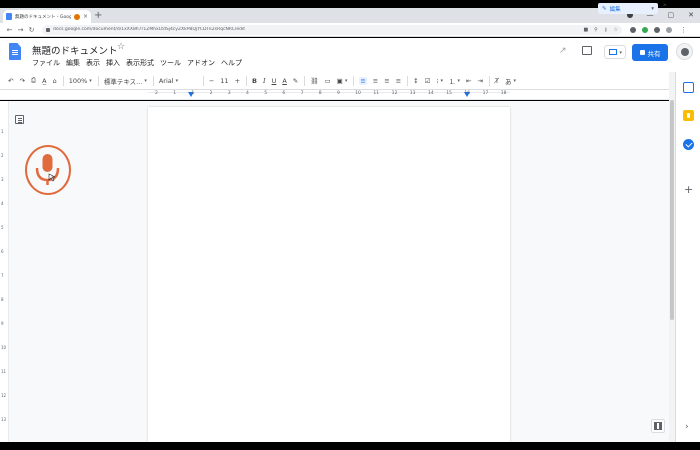 Image resolution: width=700 pixels, height=450 pixels. Describe the element at coordinates (428, 81) in the screenshot. I see `checklist-icon: ☑` at that location.